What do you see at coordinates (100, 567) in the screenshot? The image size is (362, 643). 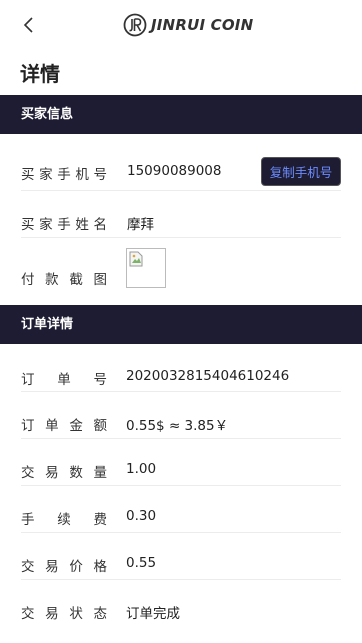 I see `label-char: 格` at bounding box center [100, 567].